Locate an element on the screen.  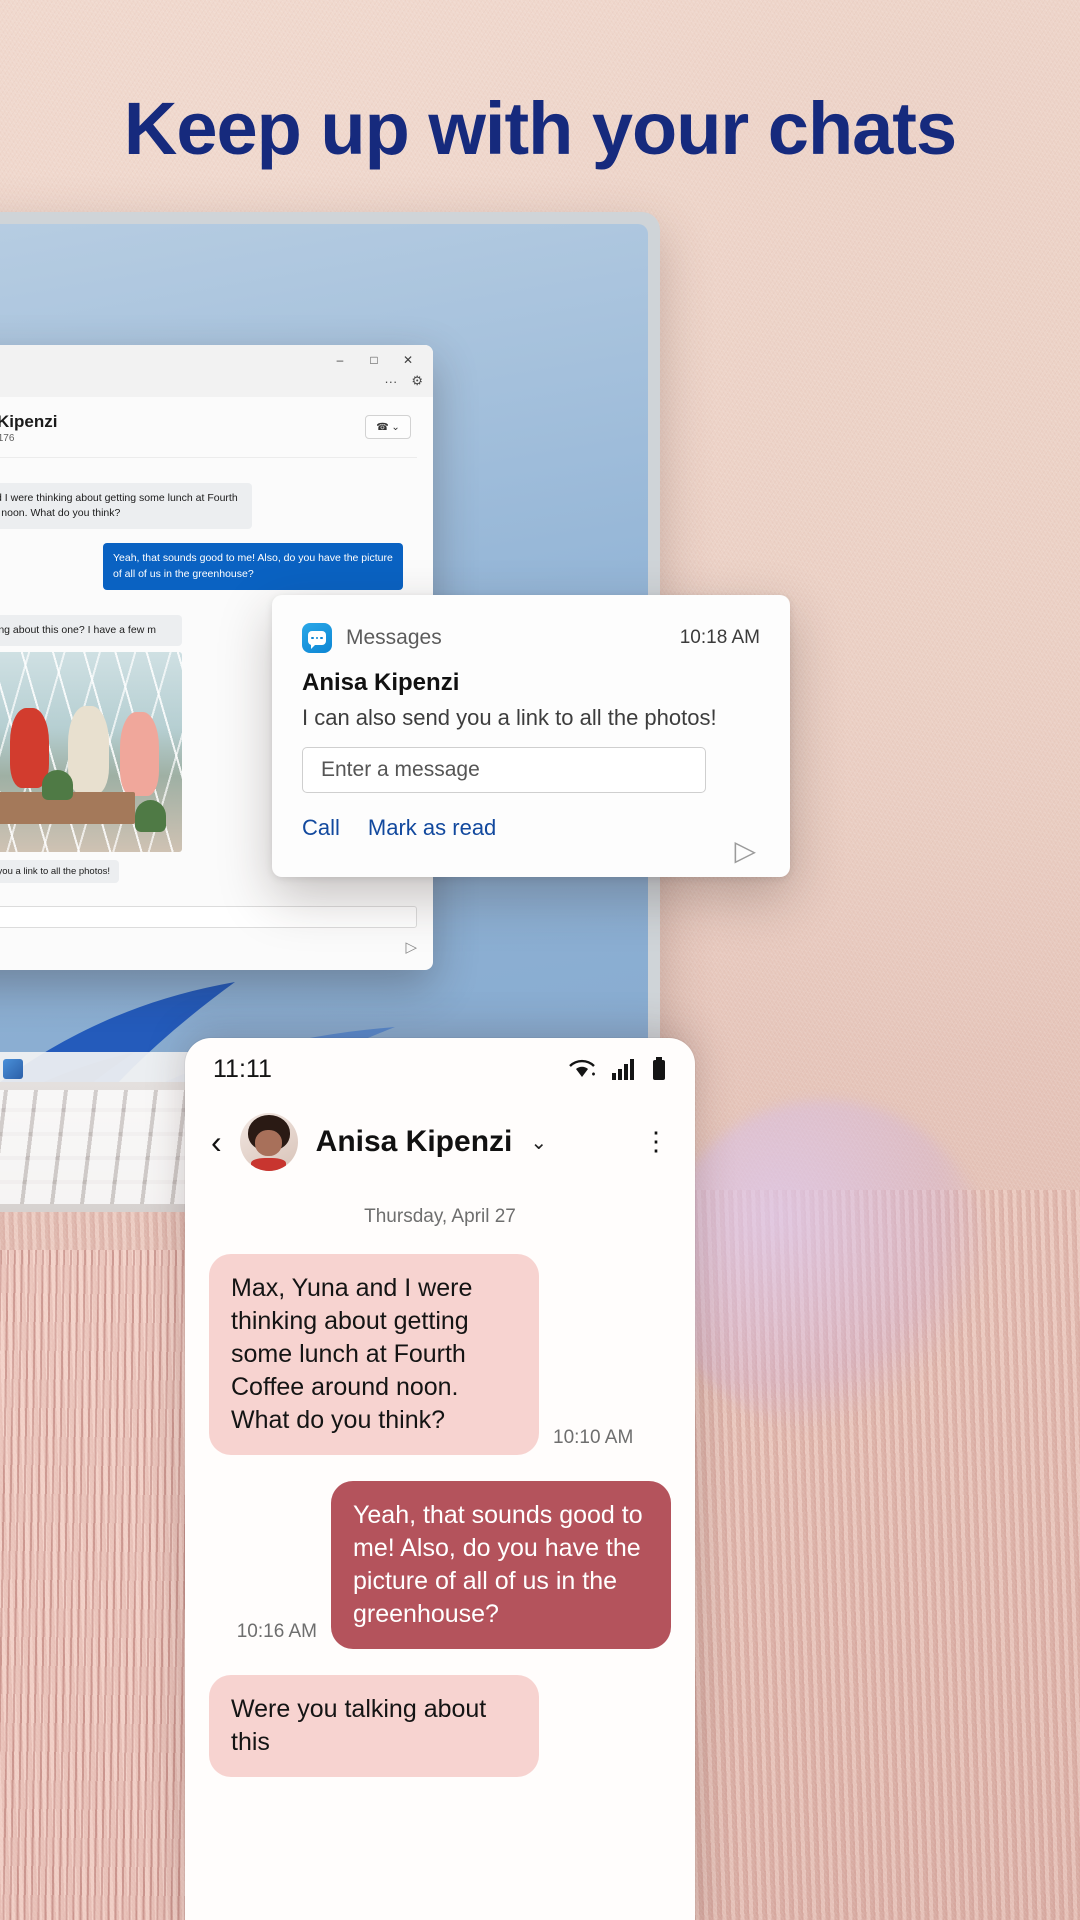
overflow-menu-icon: ⋮ is located at coordinates (656, 1141).